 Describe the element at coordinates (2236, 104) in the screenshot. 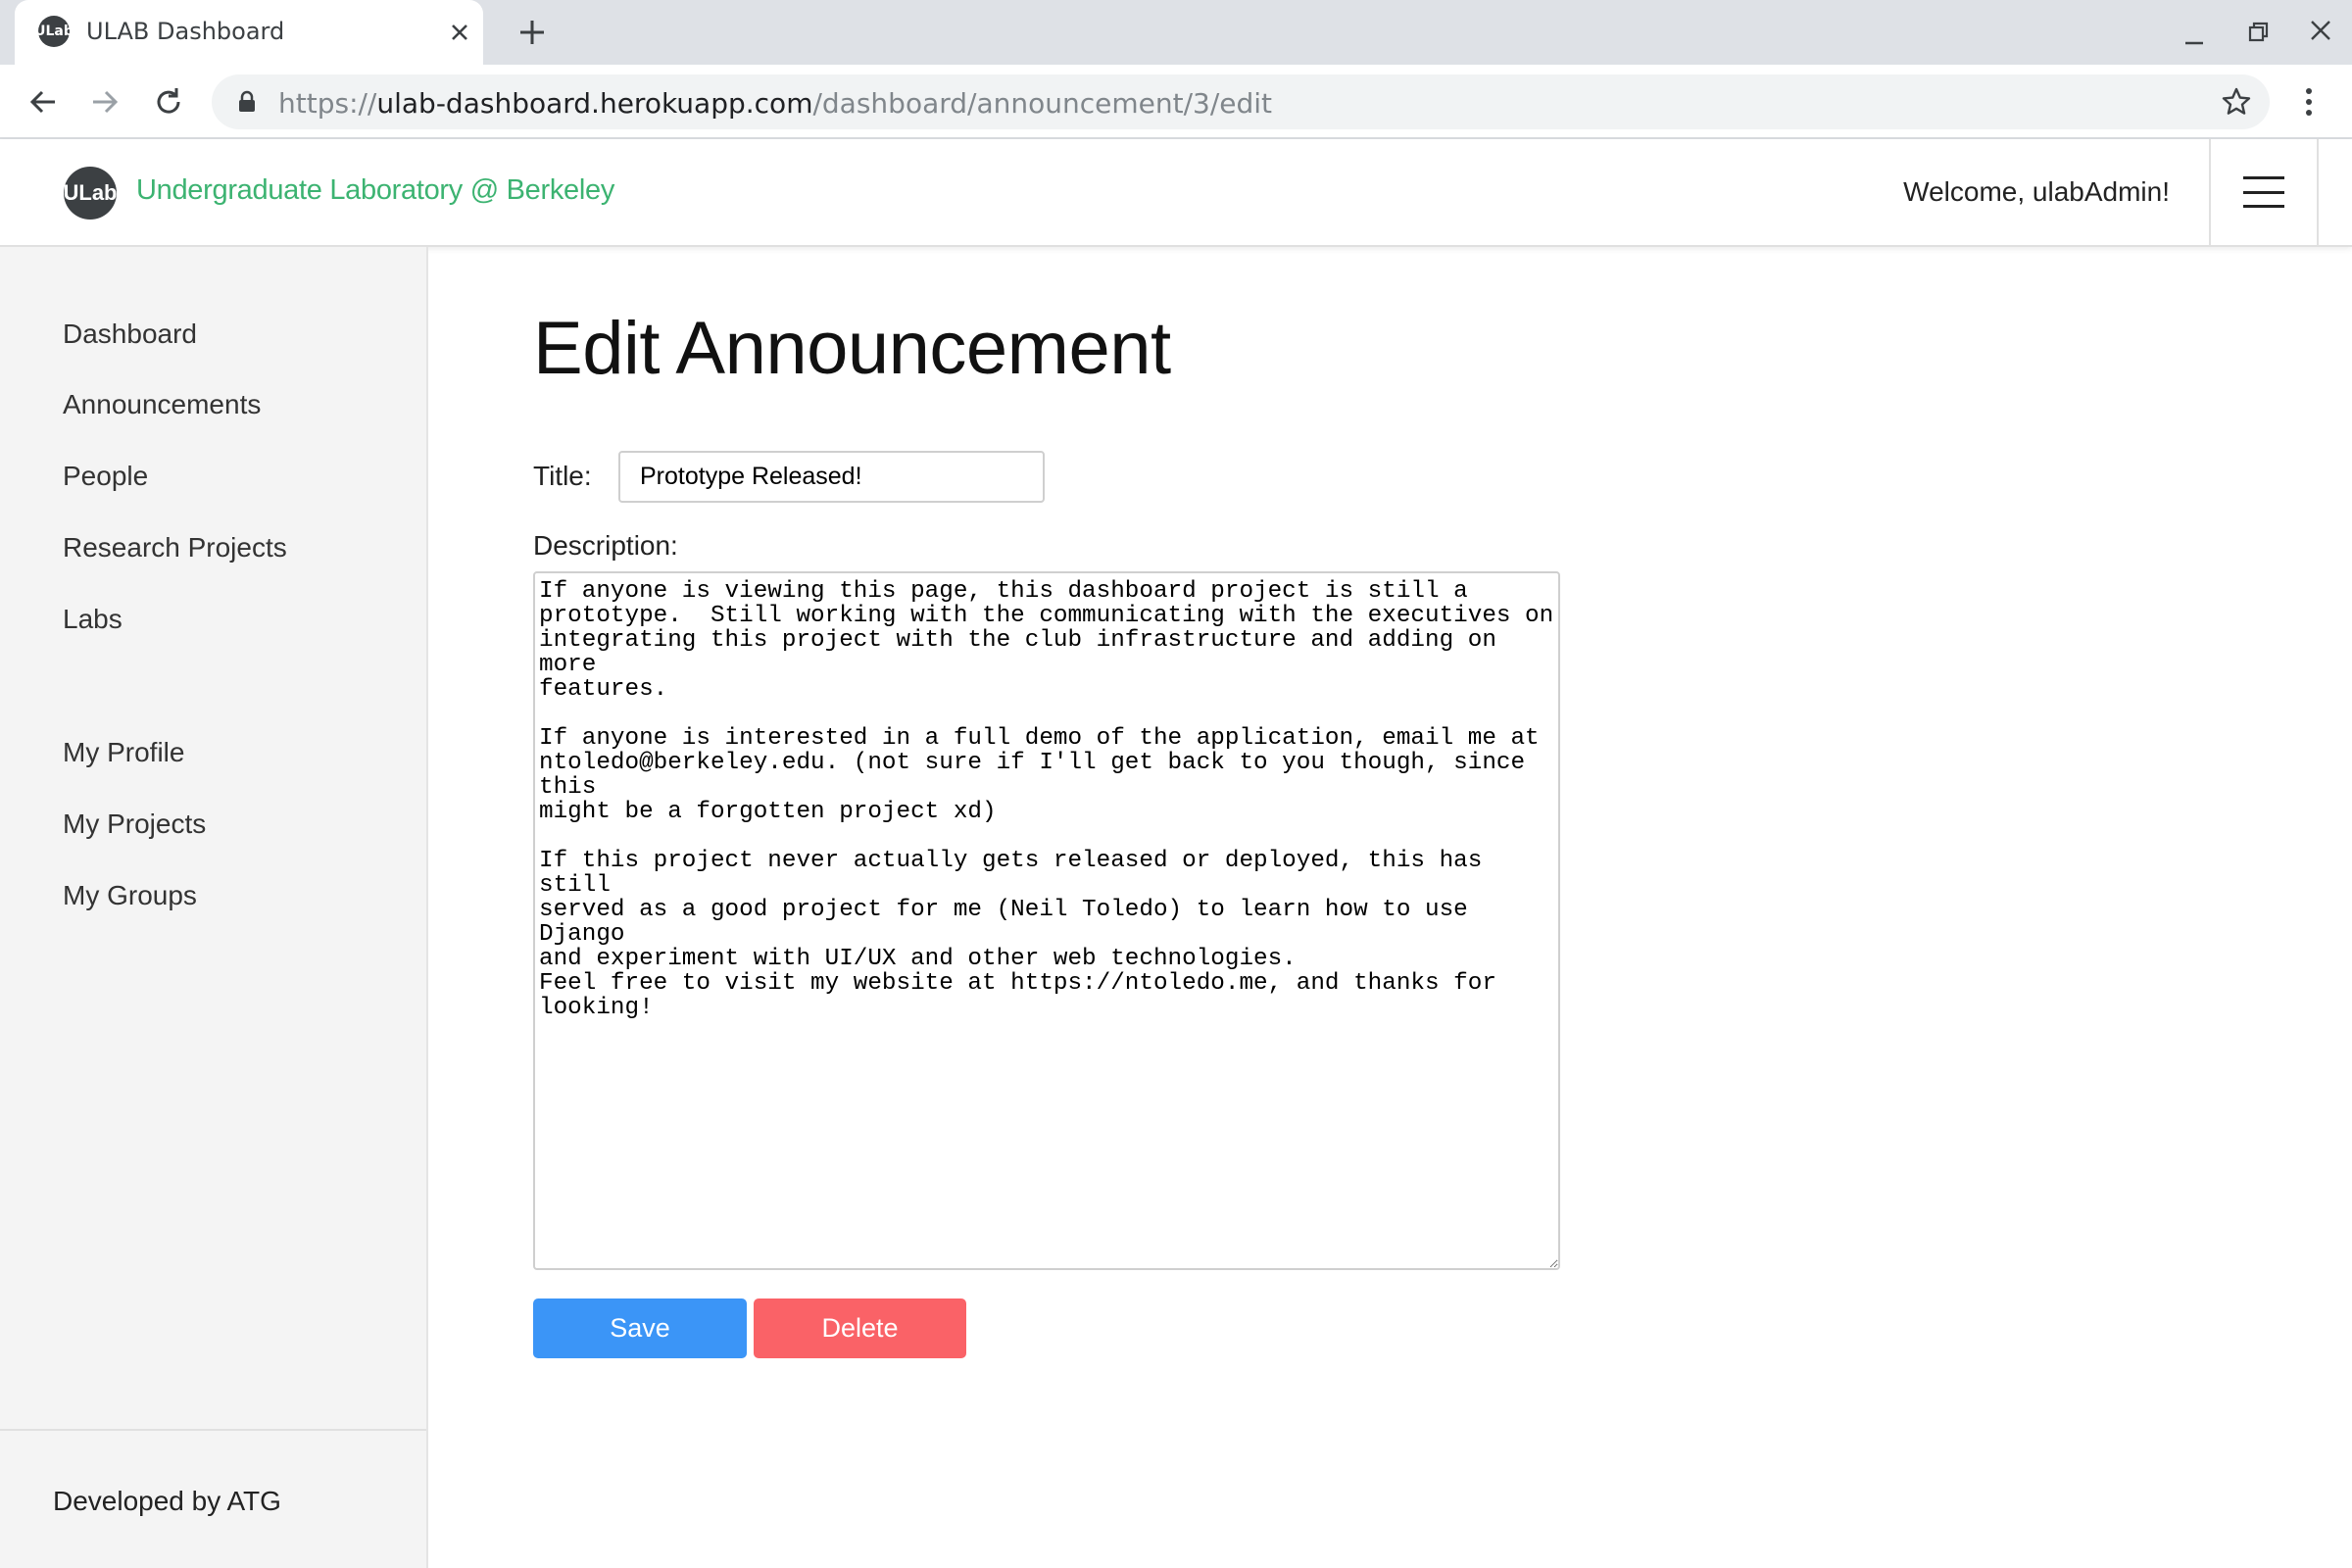

I see `star-icon` at that location.